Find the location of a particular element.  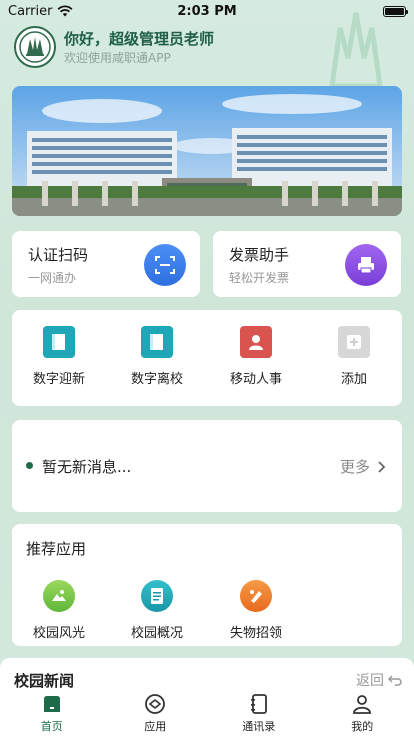

plus-icon is located at coordinates (354, 342).